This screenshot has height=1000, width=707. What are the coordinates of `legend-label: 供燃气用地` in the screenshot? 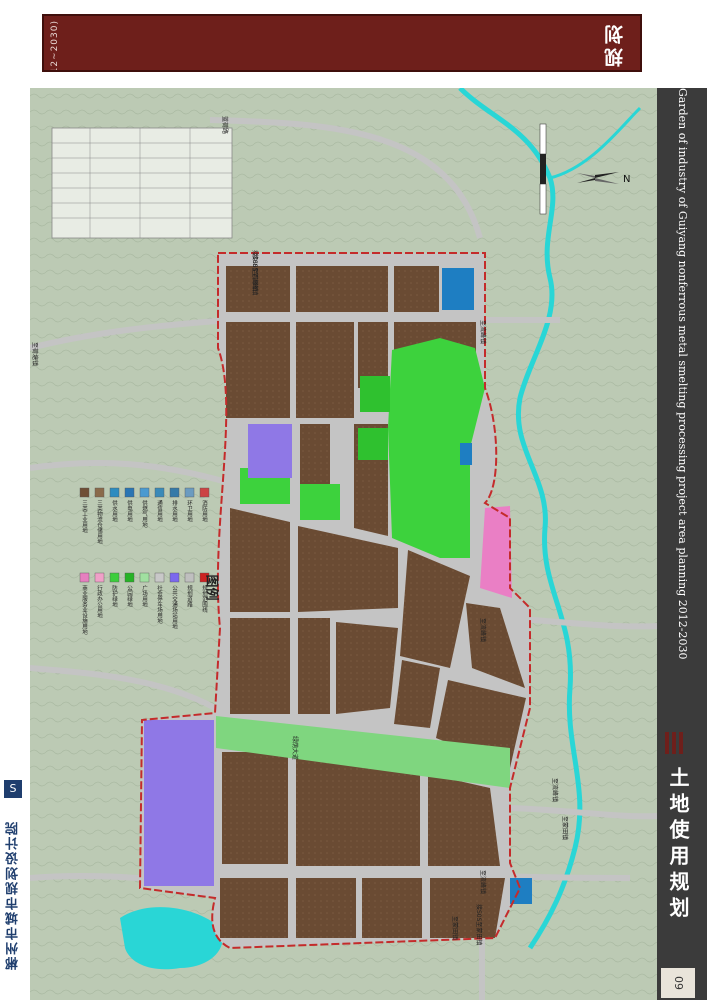 It's located at (144, 513).